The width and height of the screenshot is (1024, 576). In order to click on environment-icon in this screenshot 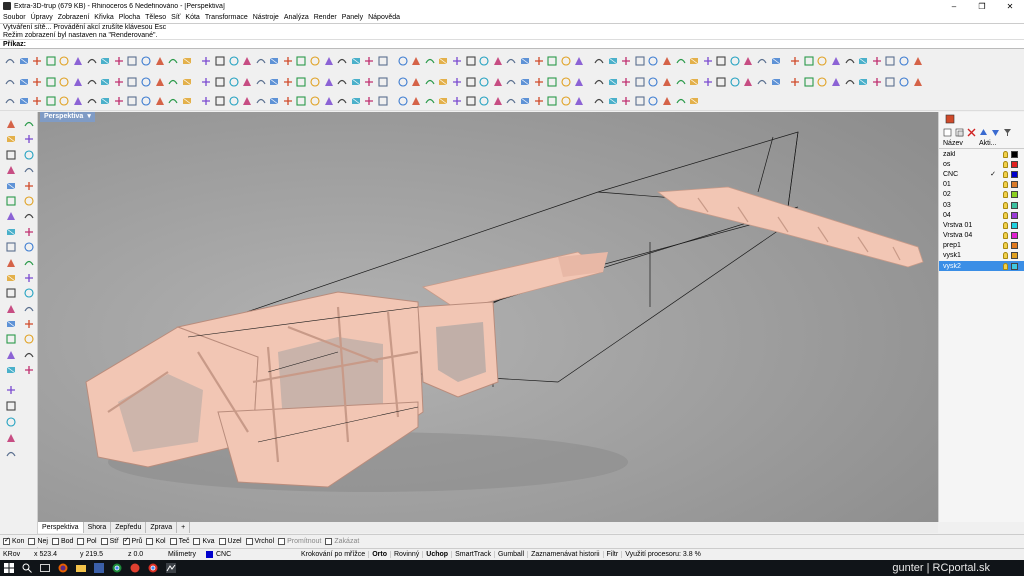, I will do `click(416, 61)`.